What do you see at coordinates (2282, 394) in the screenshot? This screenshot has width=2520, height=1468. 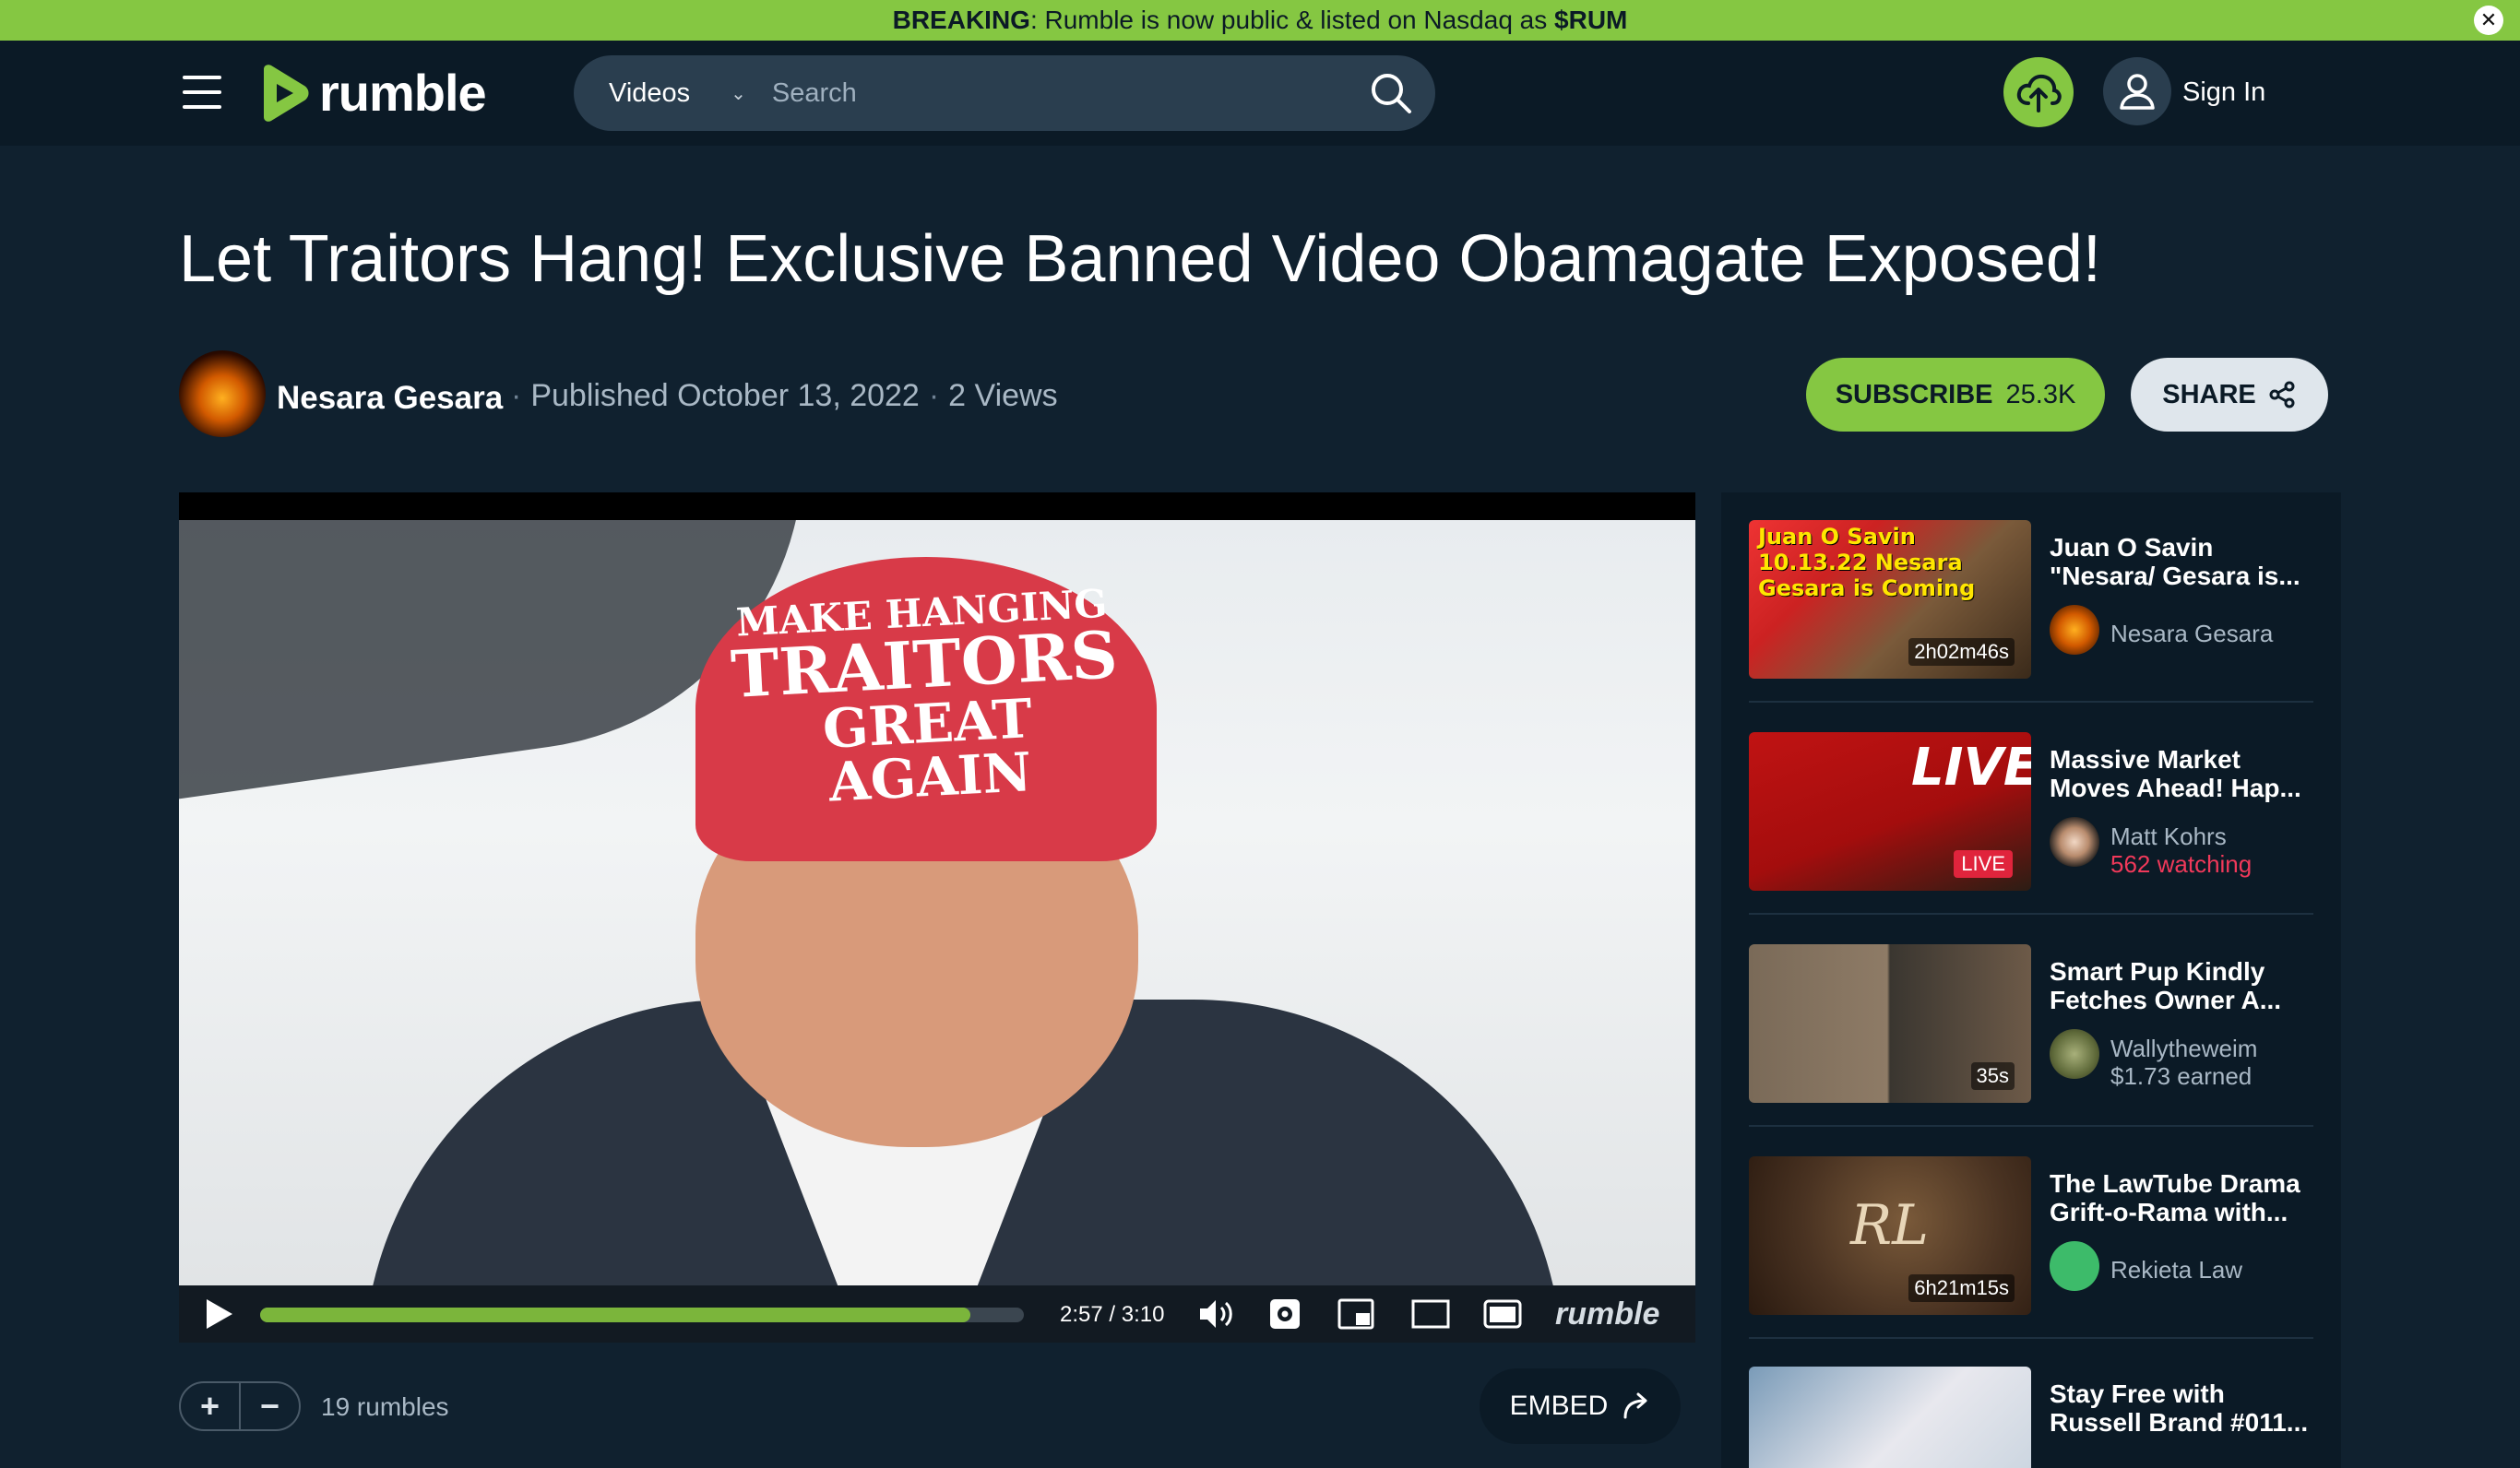 I see `share-icon` at bounding box center [2282, 394].